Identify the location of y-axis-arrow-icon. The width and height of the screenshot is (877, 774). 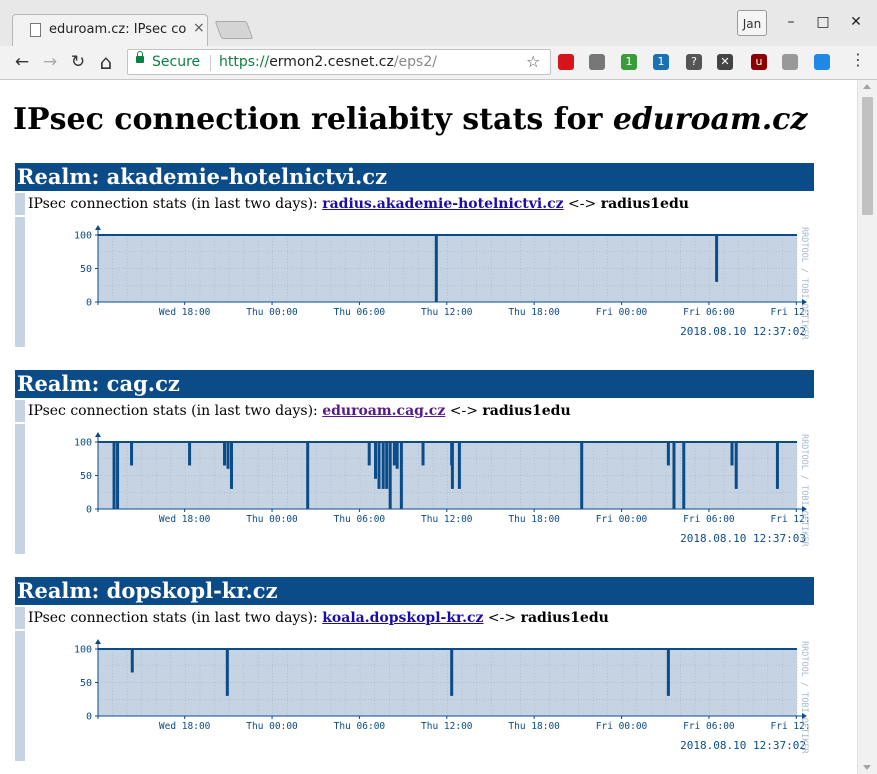
(98, 434).